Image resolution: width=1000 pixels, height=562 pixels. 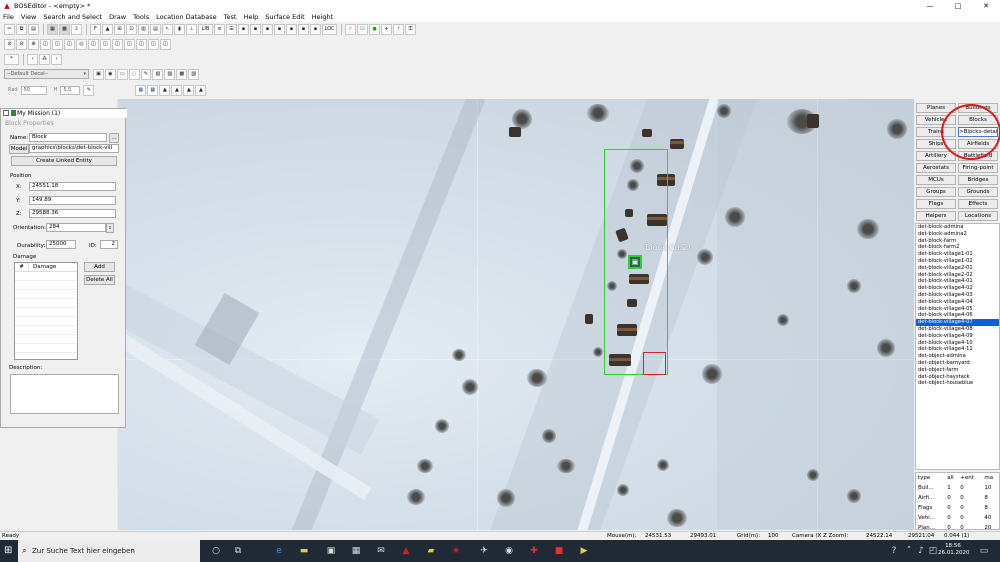 What do you see at coordinates (267, 29) in the screenshot?
I see `mcu-icon-3: ▪` at bounding box center [267, 29].